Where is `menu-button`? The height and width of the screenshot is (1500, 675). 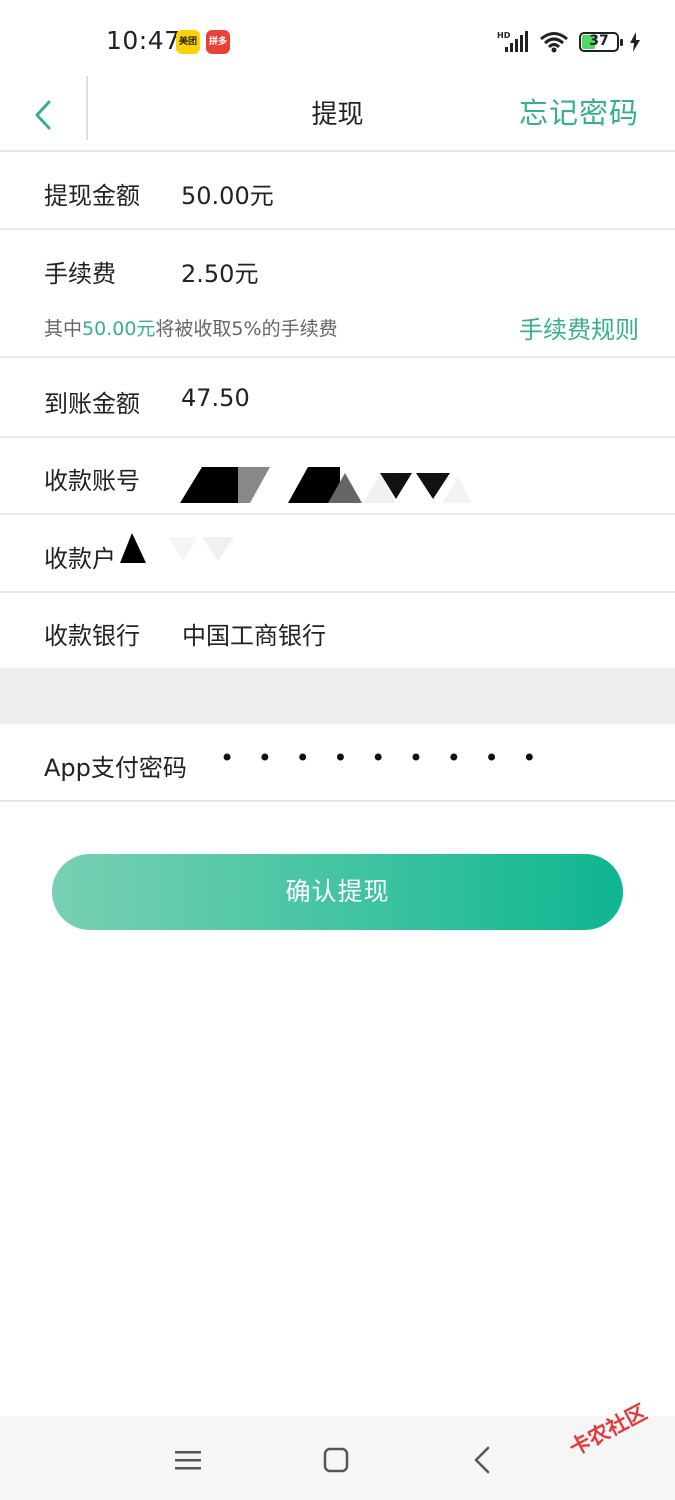
menu-button is located at coordinates (188, 1460).